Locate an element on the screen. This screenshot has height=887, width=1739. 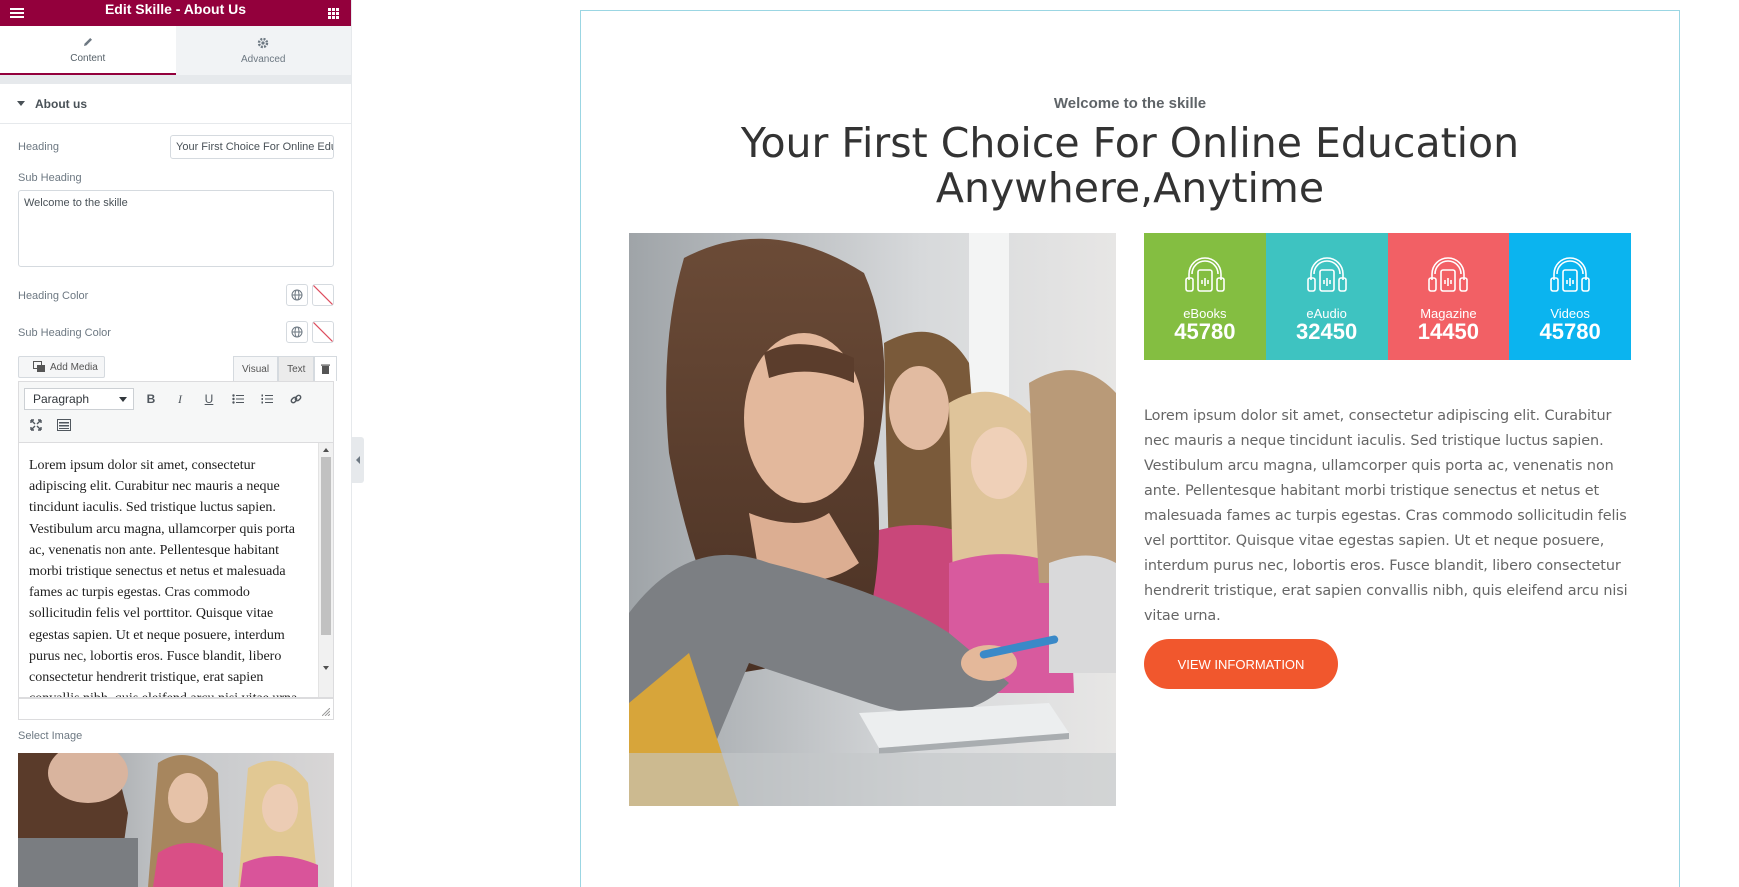
select-image-preview is located at coordinates (176, 820).